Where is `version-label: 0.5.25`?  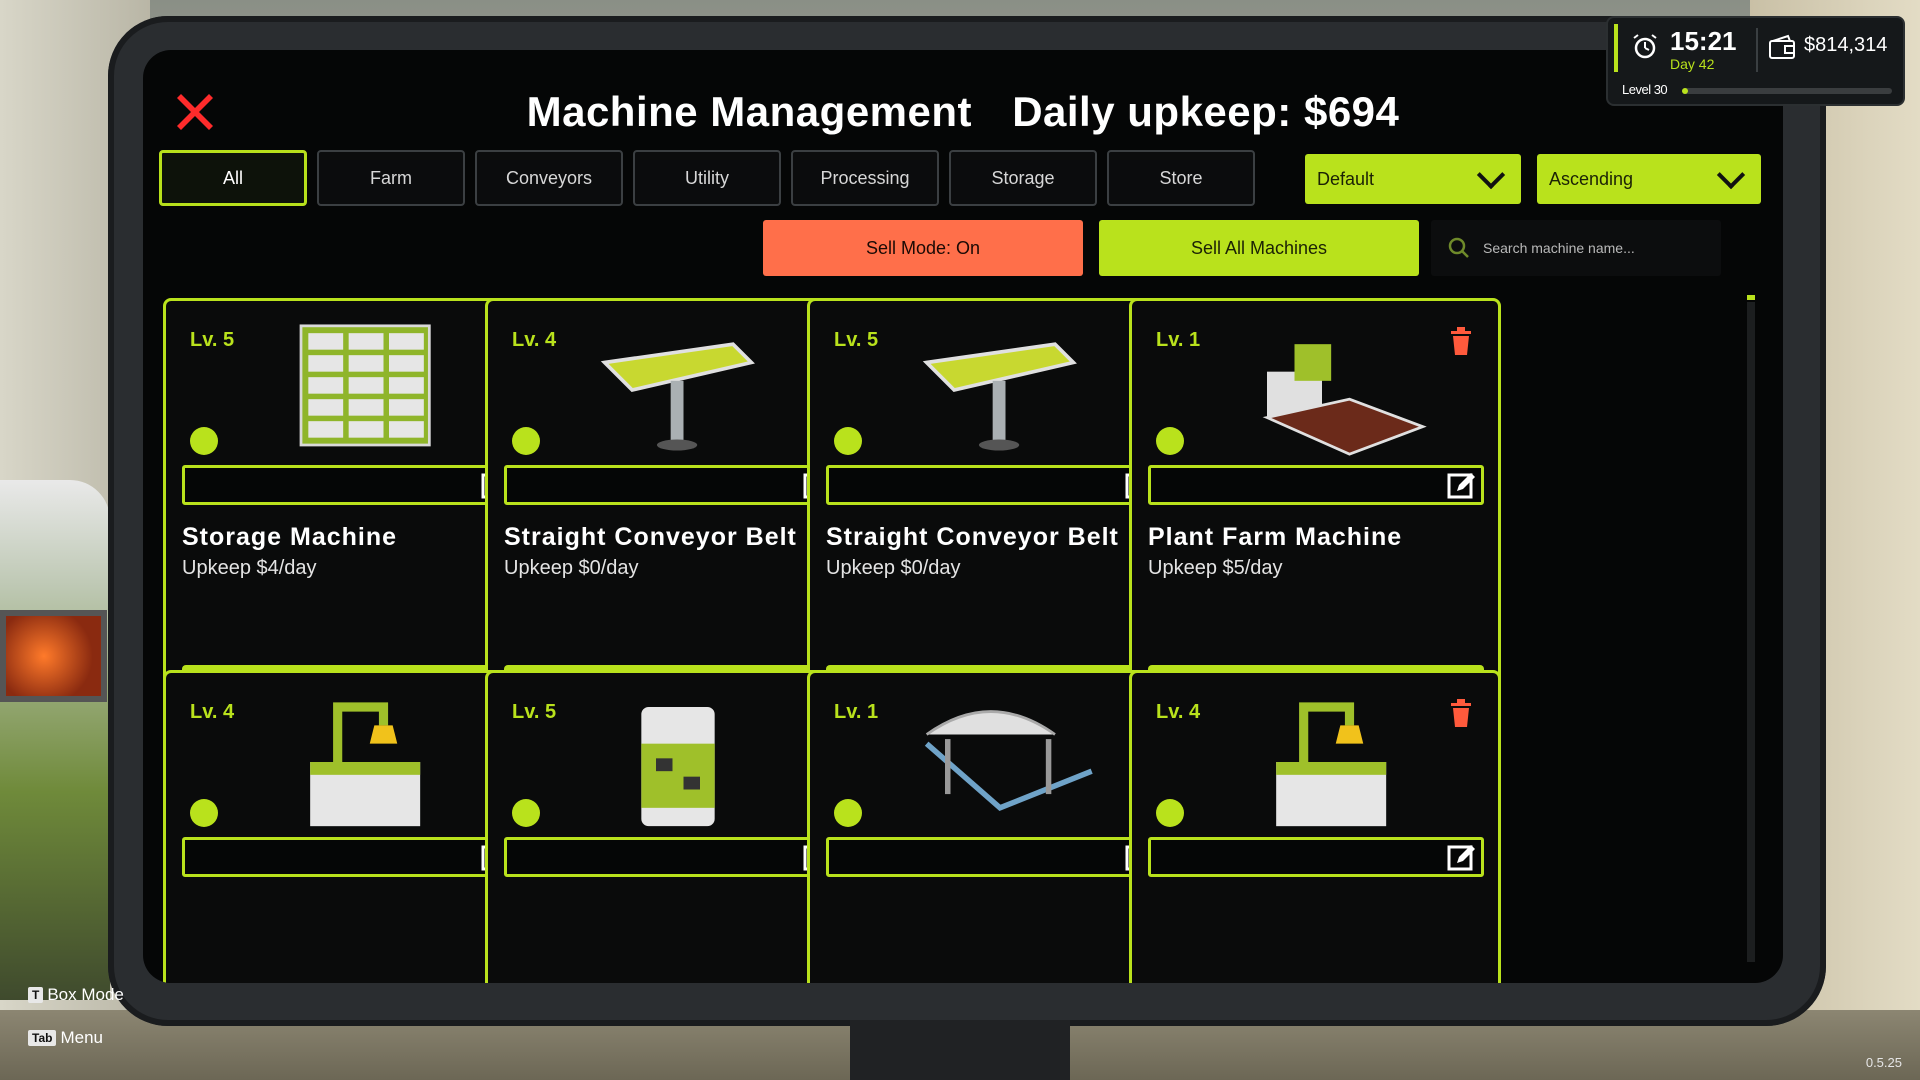 version-label: 0.5.25 is located at coordinates (1883, 1062).